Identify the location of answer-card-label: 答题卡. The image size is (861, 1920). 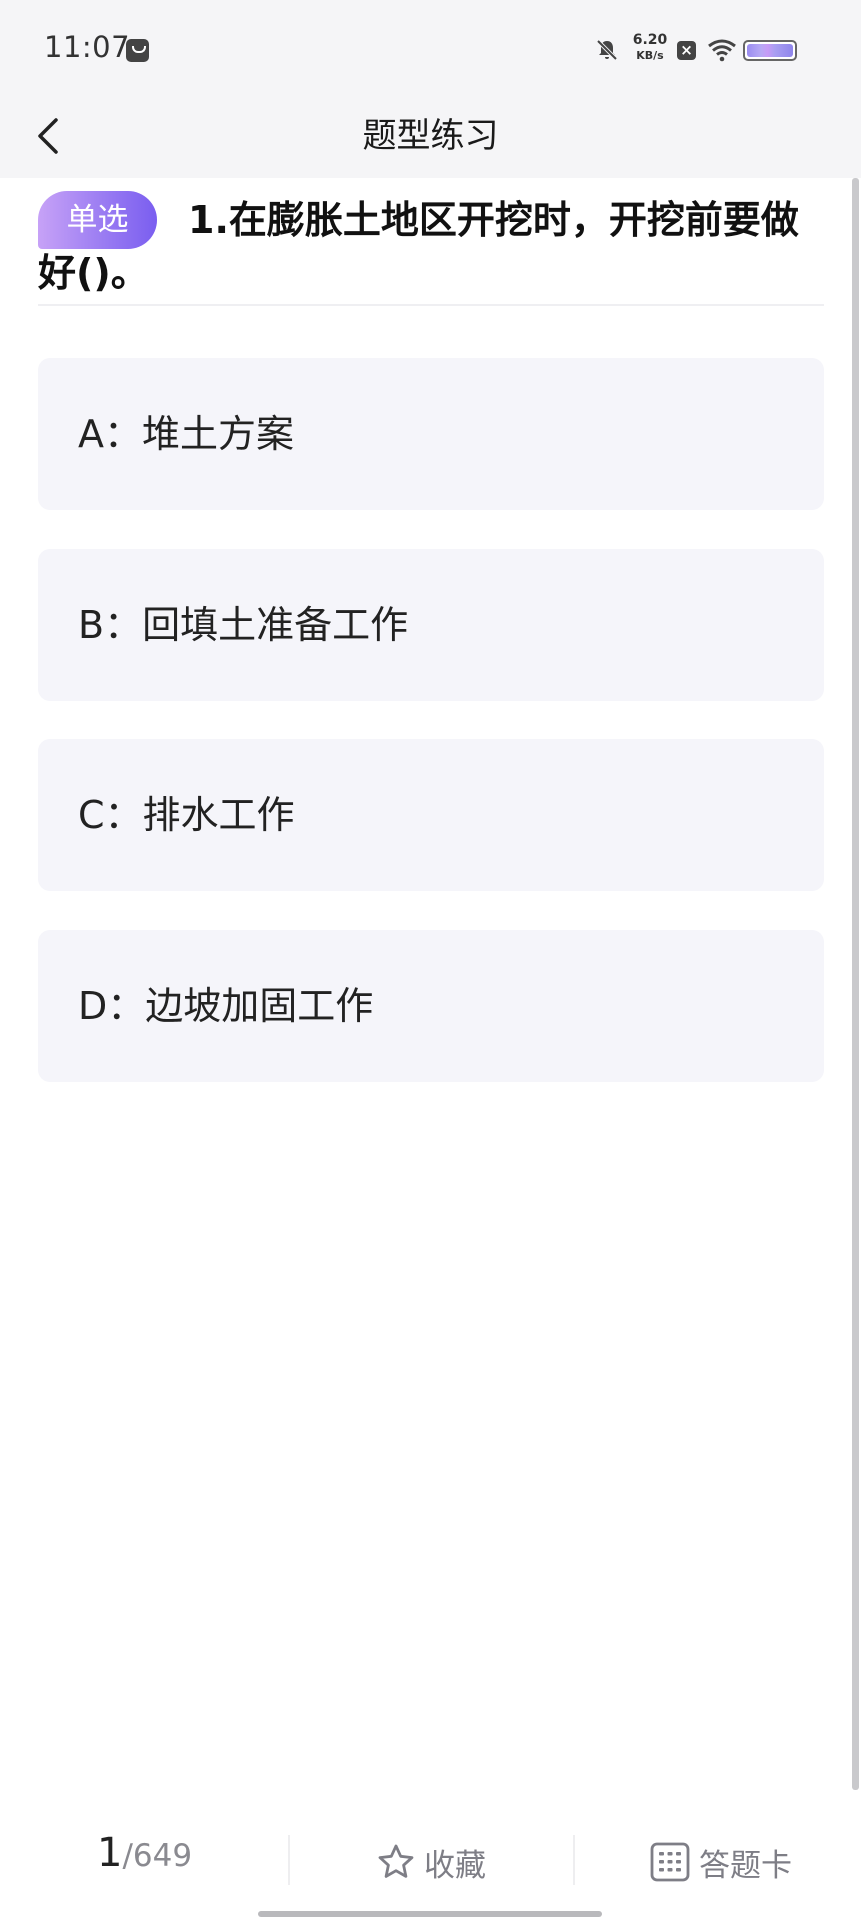
(745, 1865).